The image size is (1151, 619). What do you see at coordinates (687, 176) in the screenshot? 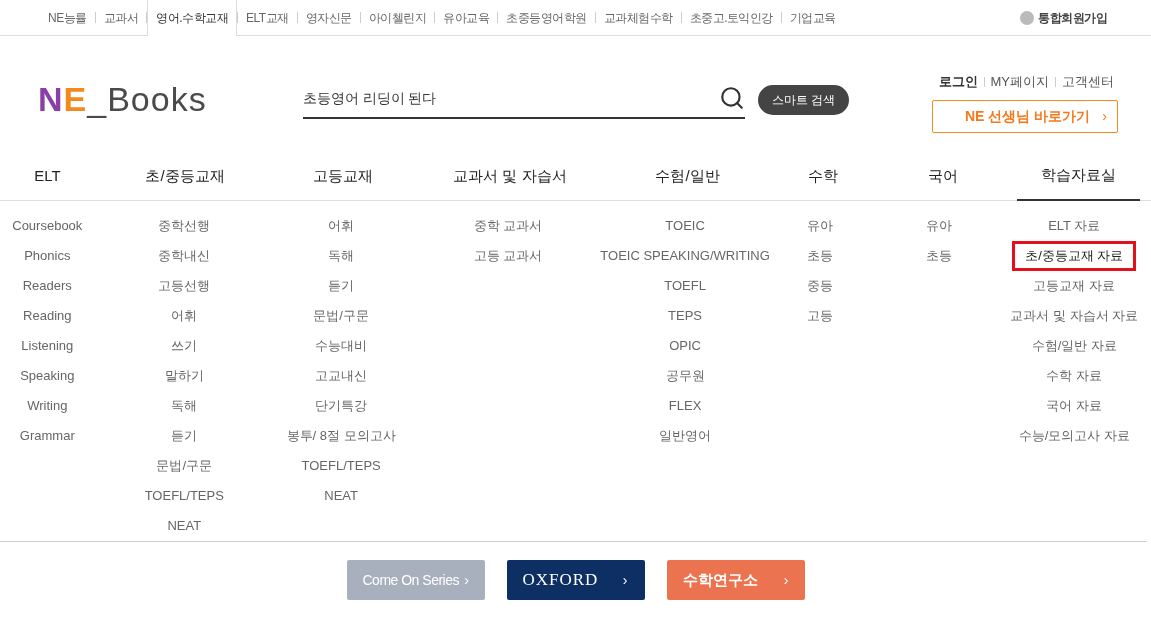
I see `menu-category-tab: 수험/일반` at bounding box center [687, 176].